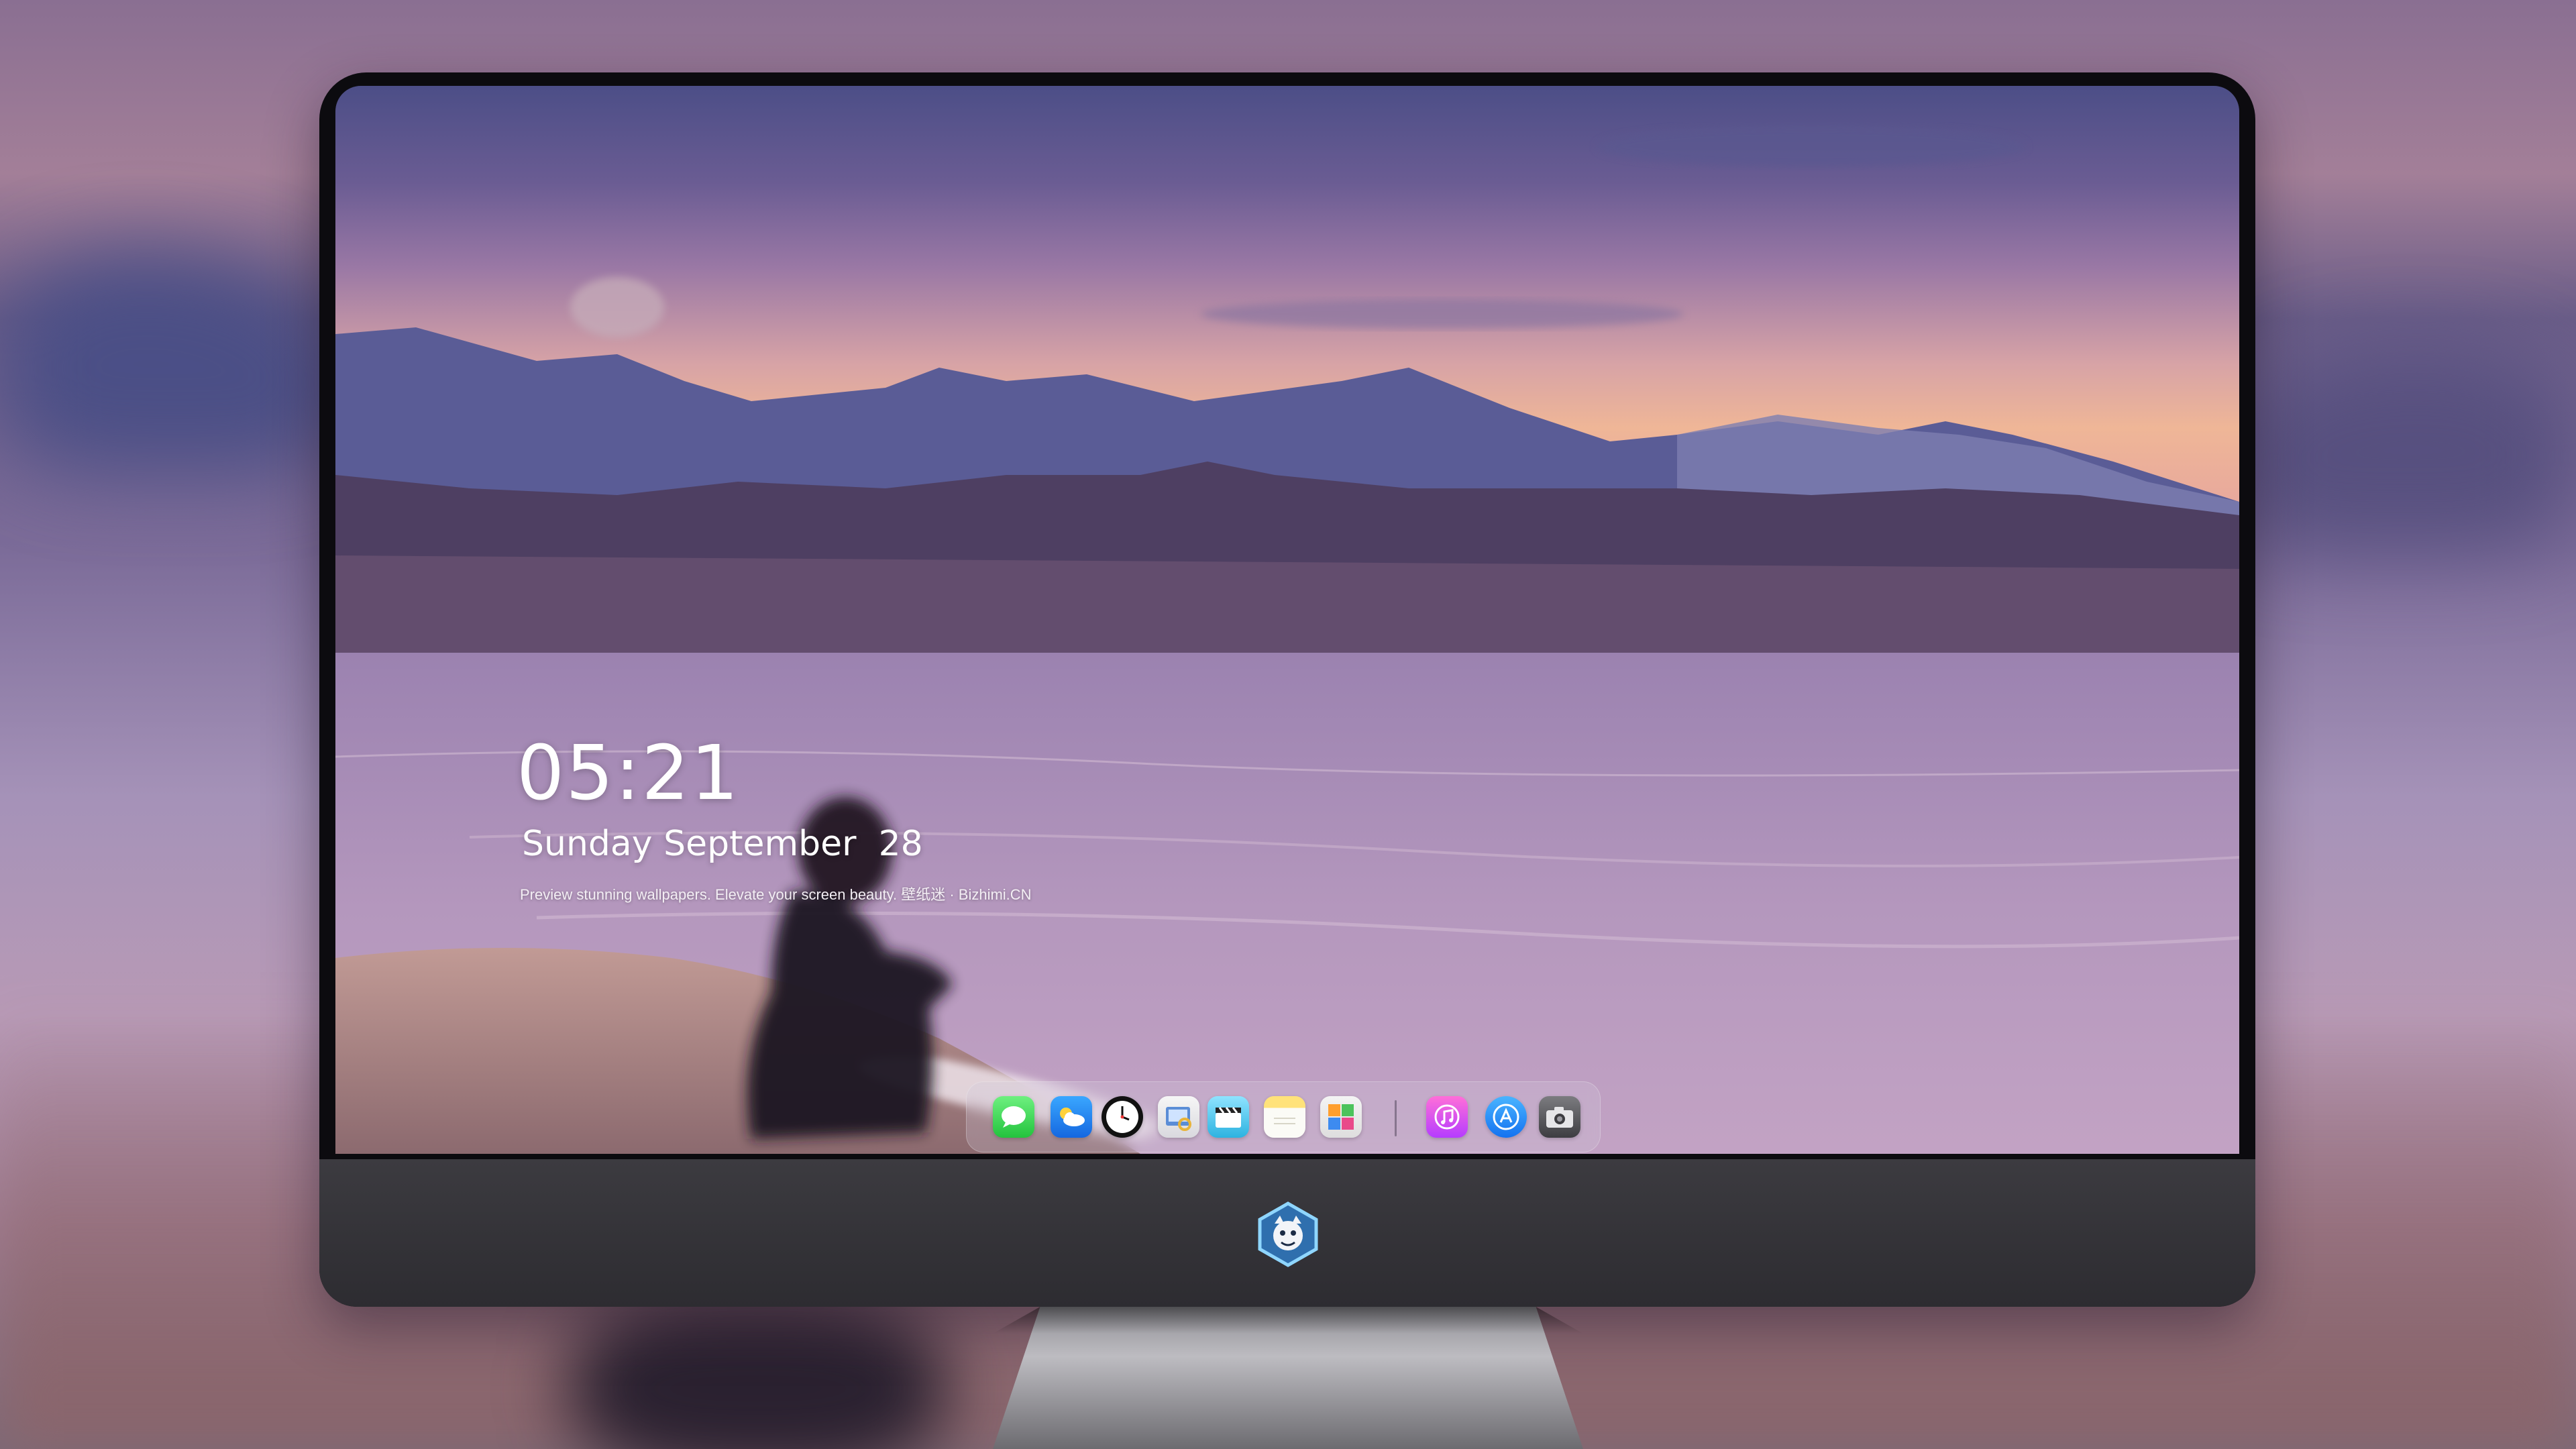  What do you see at coordinates (1228, 1117) in the screenshot?
I see `clapperboard-icon` at bounding box center [1228, 1117].